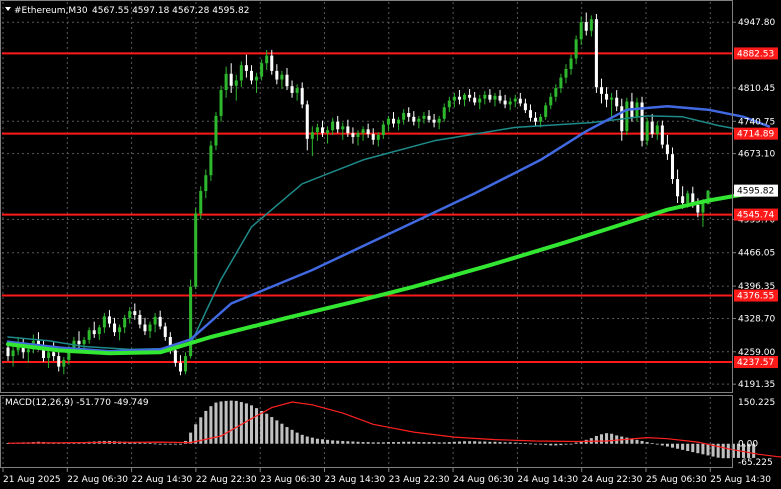 The height and width of the screenshot is (489, 781). I want to click on price-tick-label: 4673.10, so click(756, 155).